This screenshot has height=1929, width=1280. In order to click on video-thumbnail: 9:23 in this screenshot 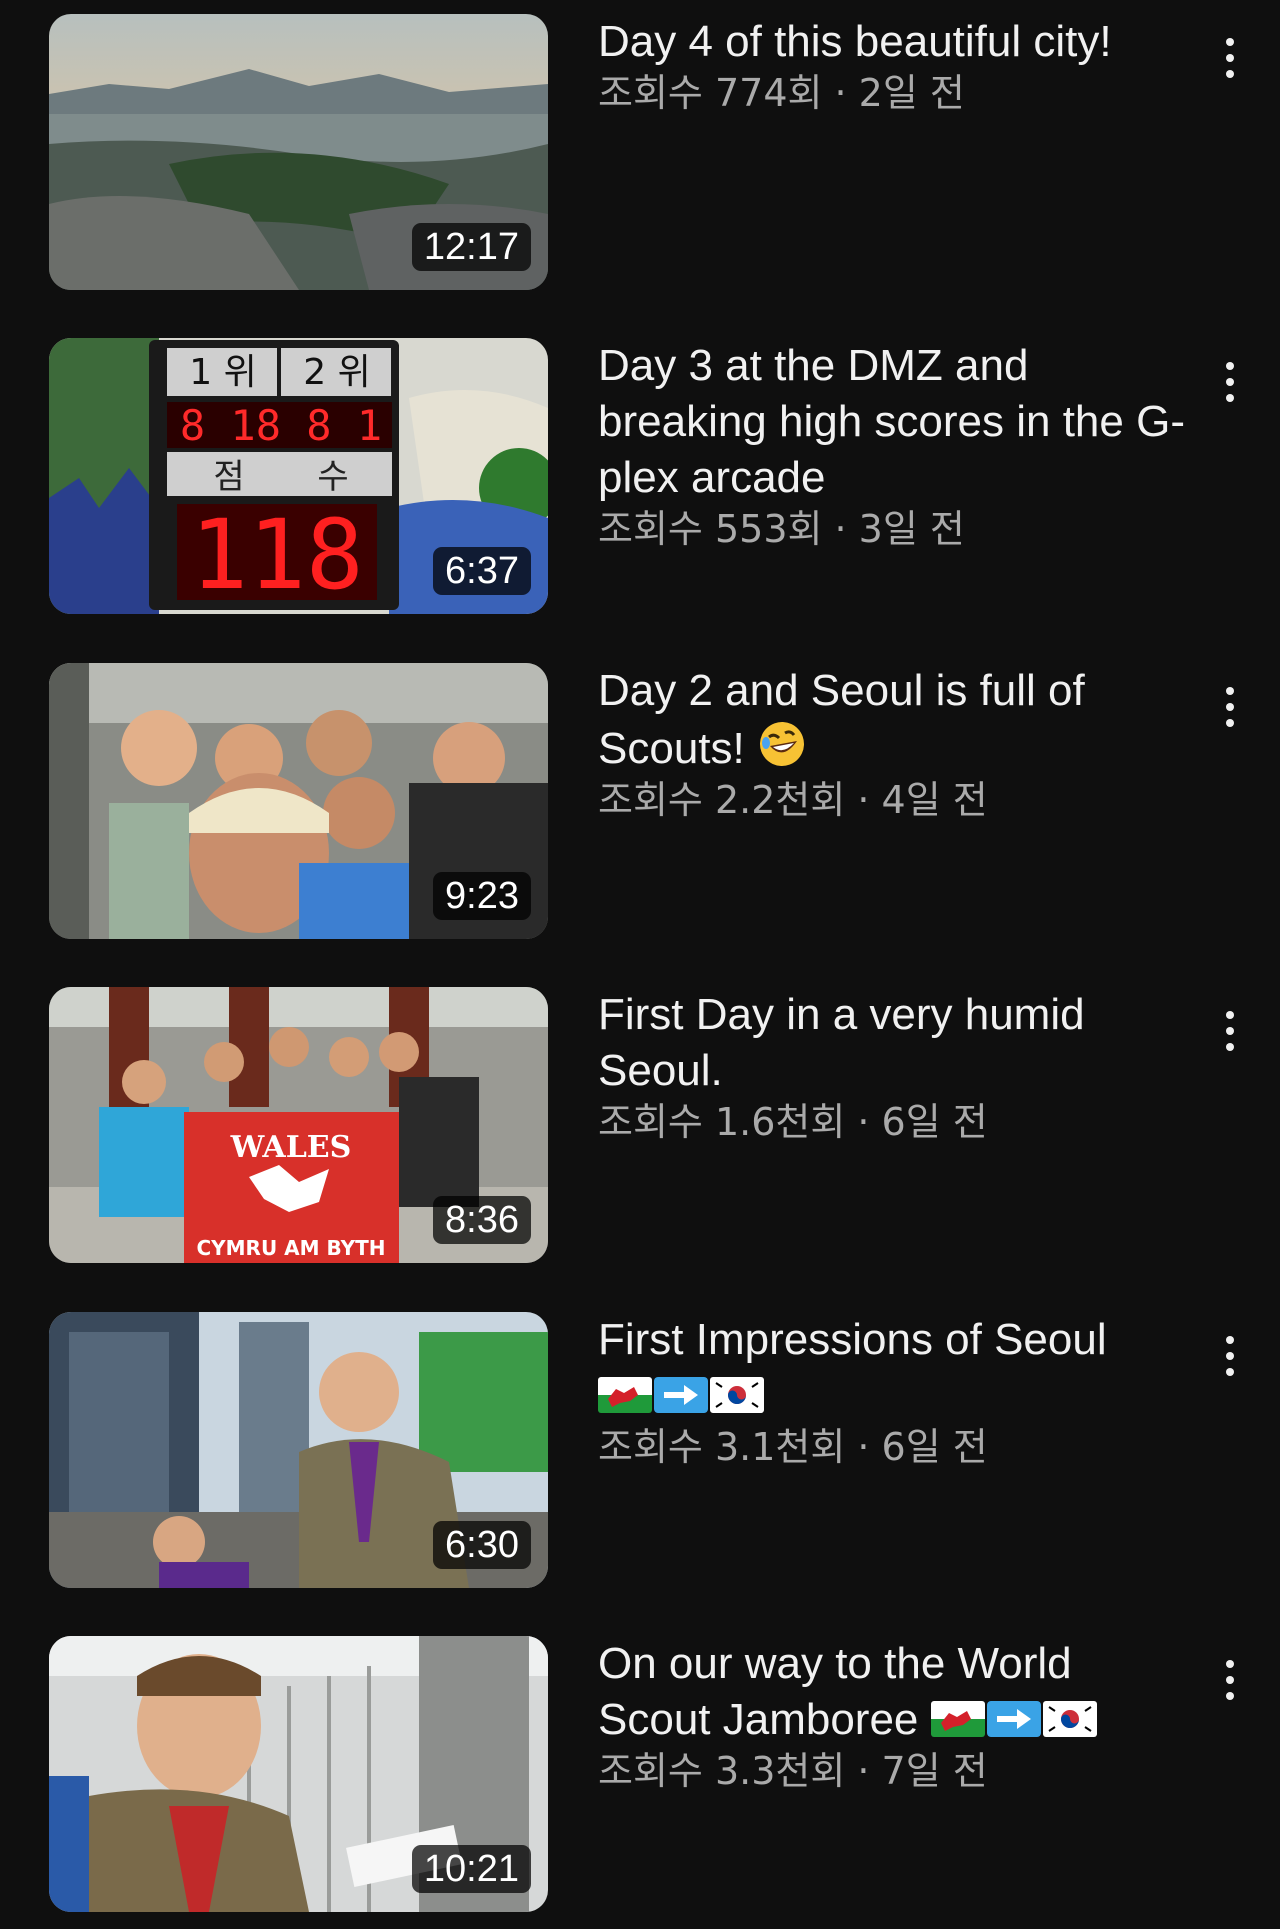, I will do `click(298, 801)`.